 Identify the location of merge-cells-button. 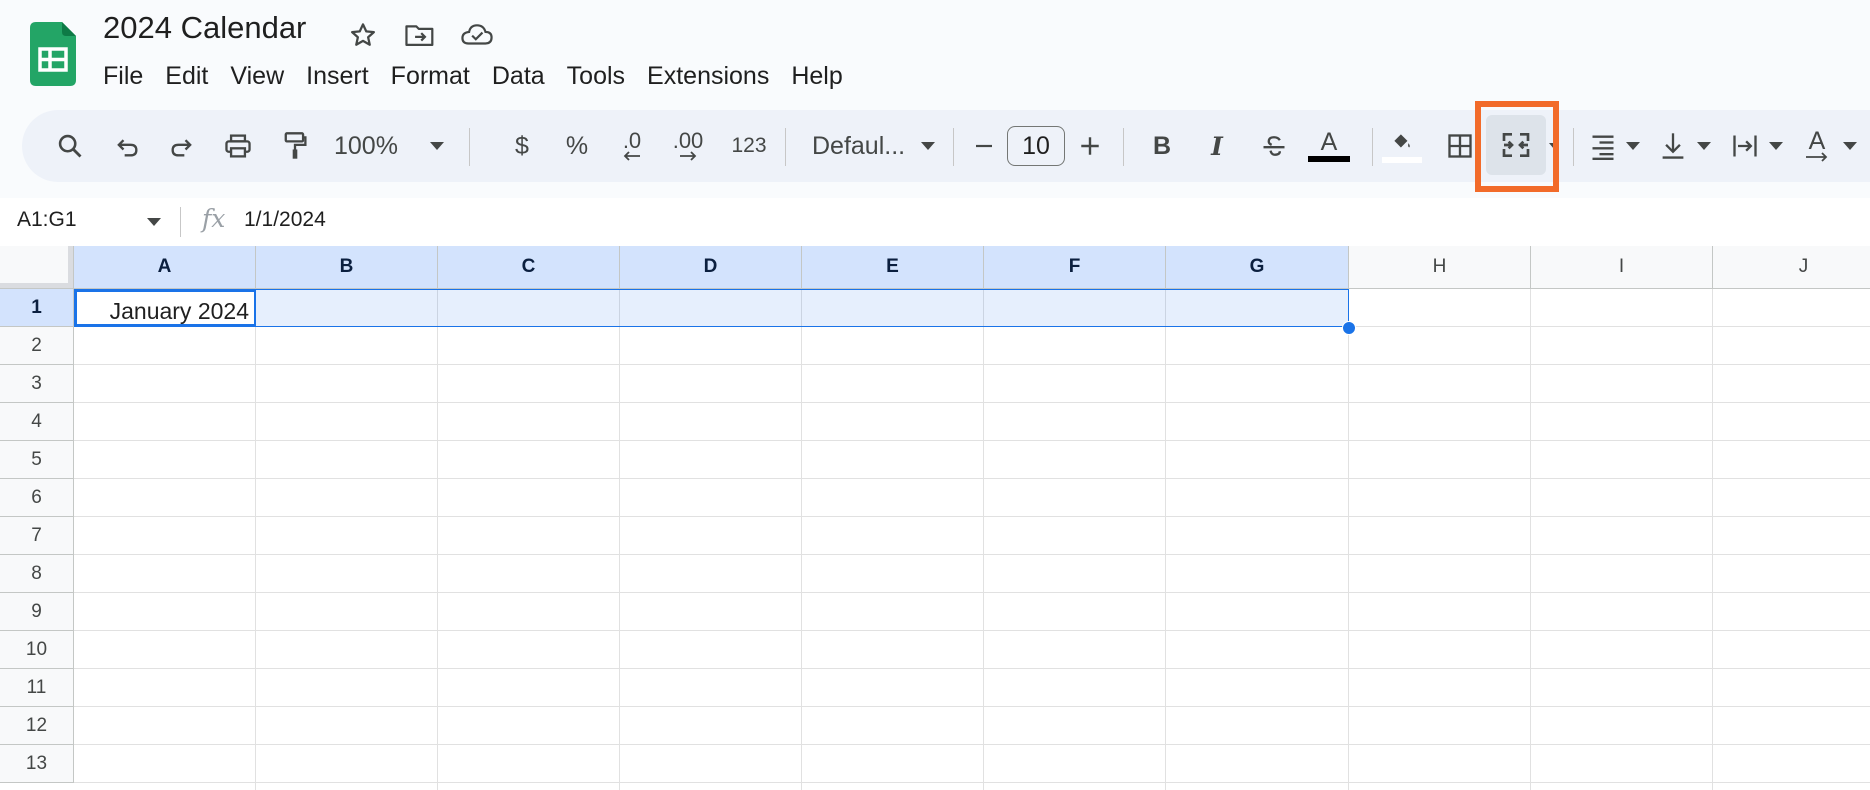
(1516, 145).